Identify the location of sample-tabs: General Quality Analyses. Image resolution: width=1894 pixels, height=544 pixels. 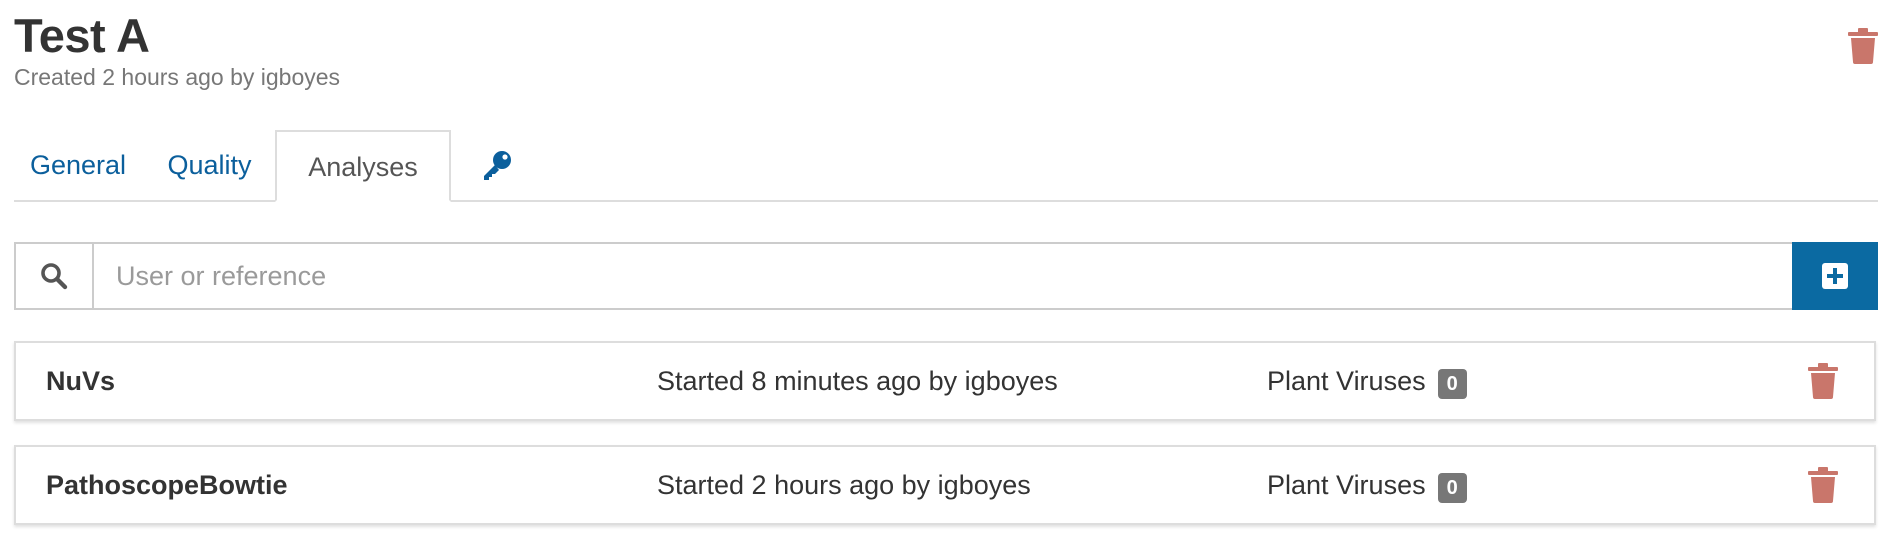
(946, 166).